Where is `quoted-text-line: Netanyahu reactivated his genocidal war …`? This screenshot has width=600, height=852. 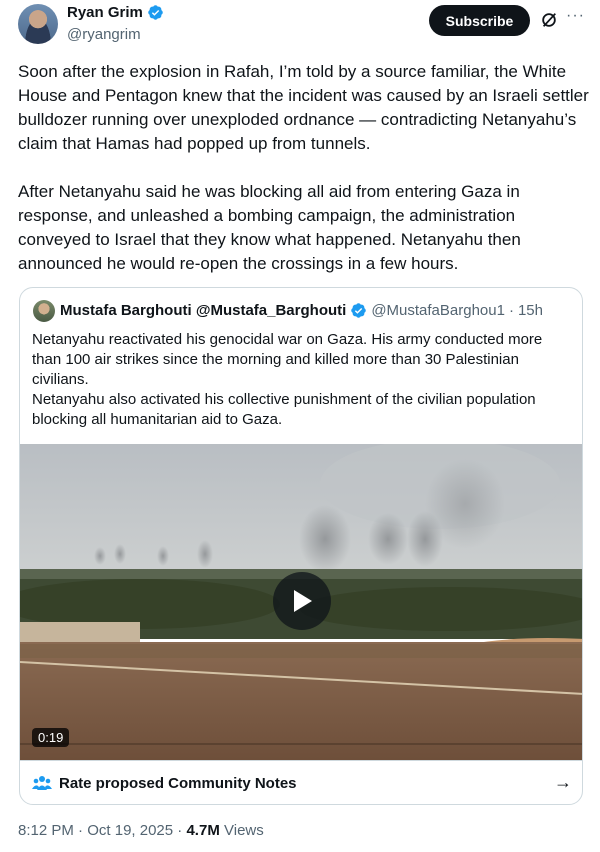 quoted-text-line: Netanyahu reactivated his genocidal war … is located at coordinates (287, 359).